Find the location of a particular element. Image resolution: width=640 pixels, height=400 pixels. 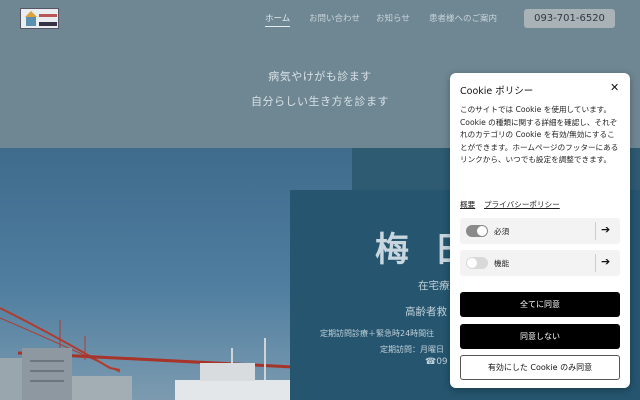

nav-home: ホーム is located at coordinates (278, 19).